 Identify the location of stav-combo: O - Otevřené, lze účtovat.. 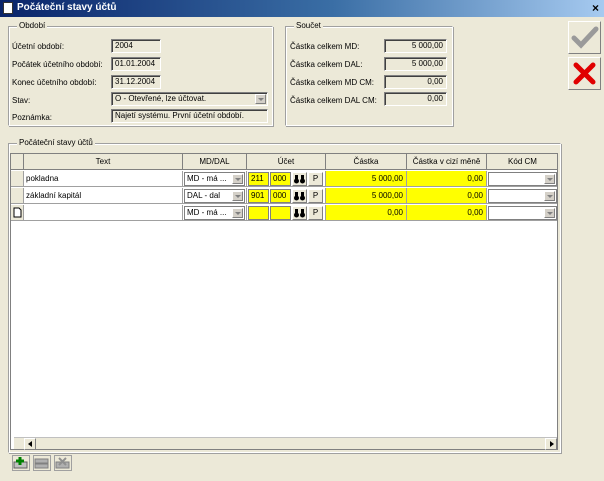
(189, 99).